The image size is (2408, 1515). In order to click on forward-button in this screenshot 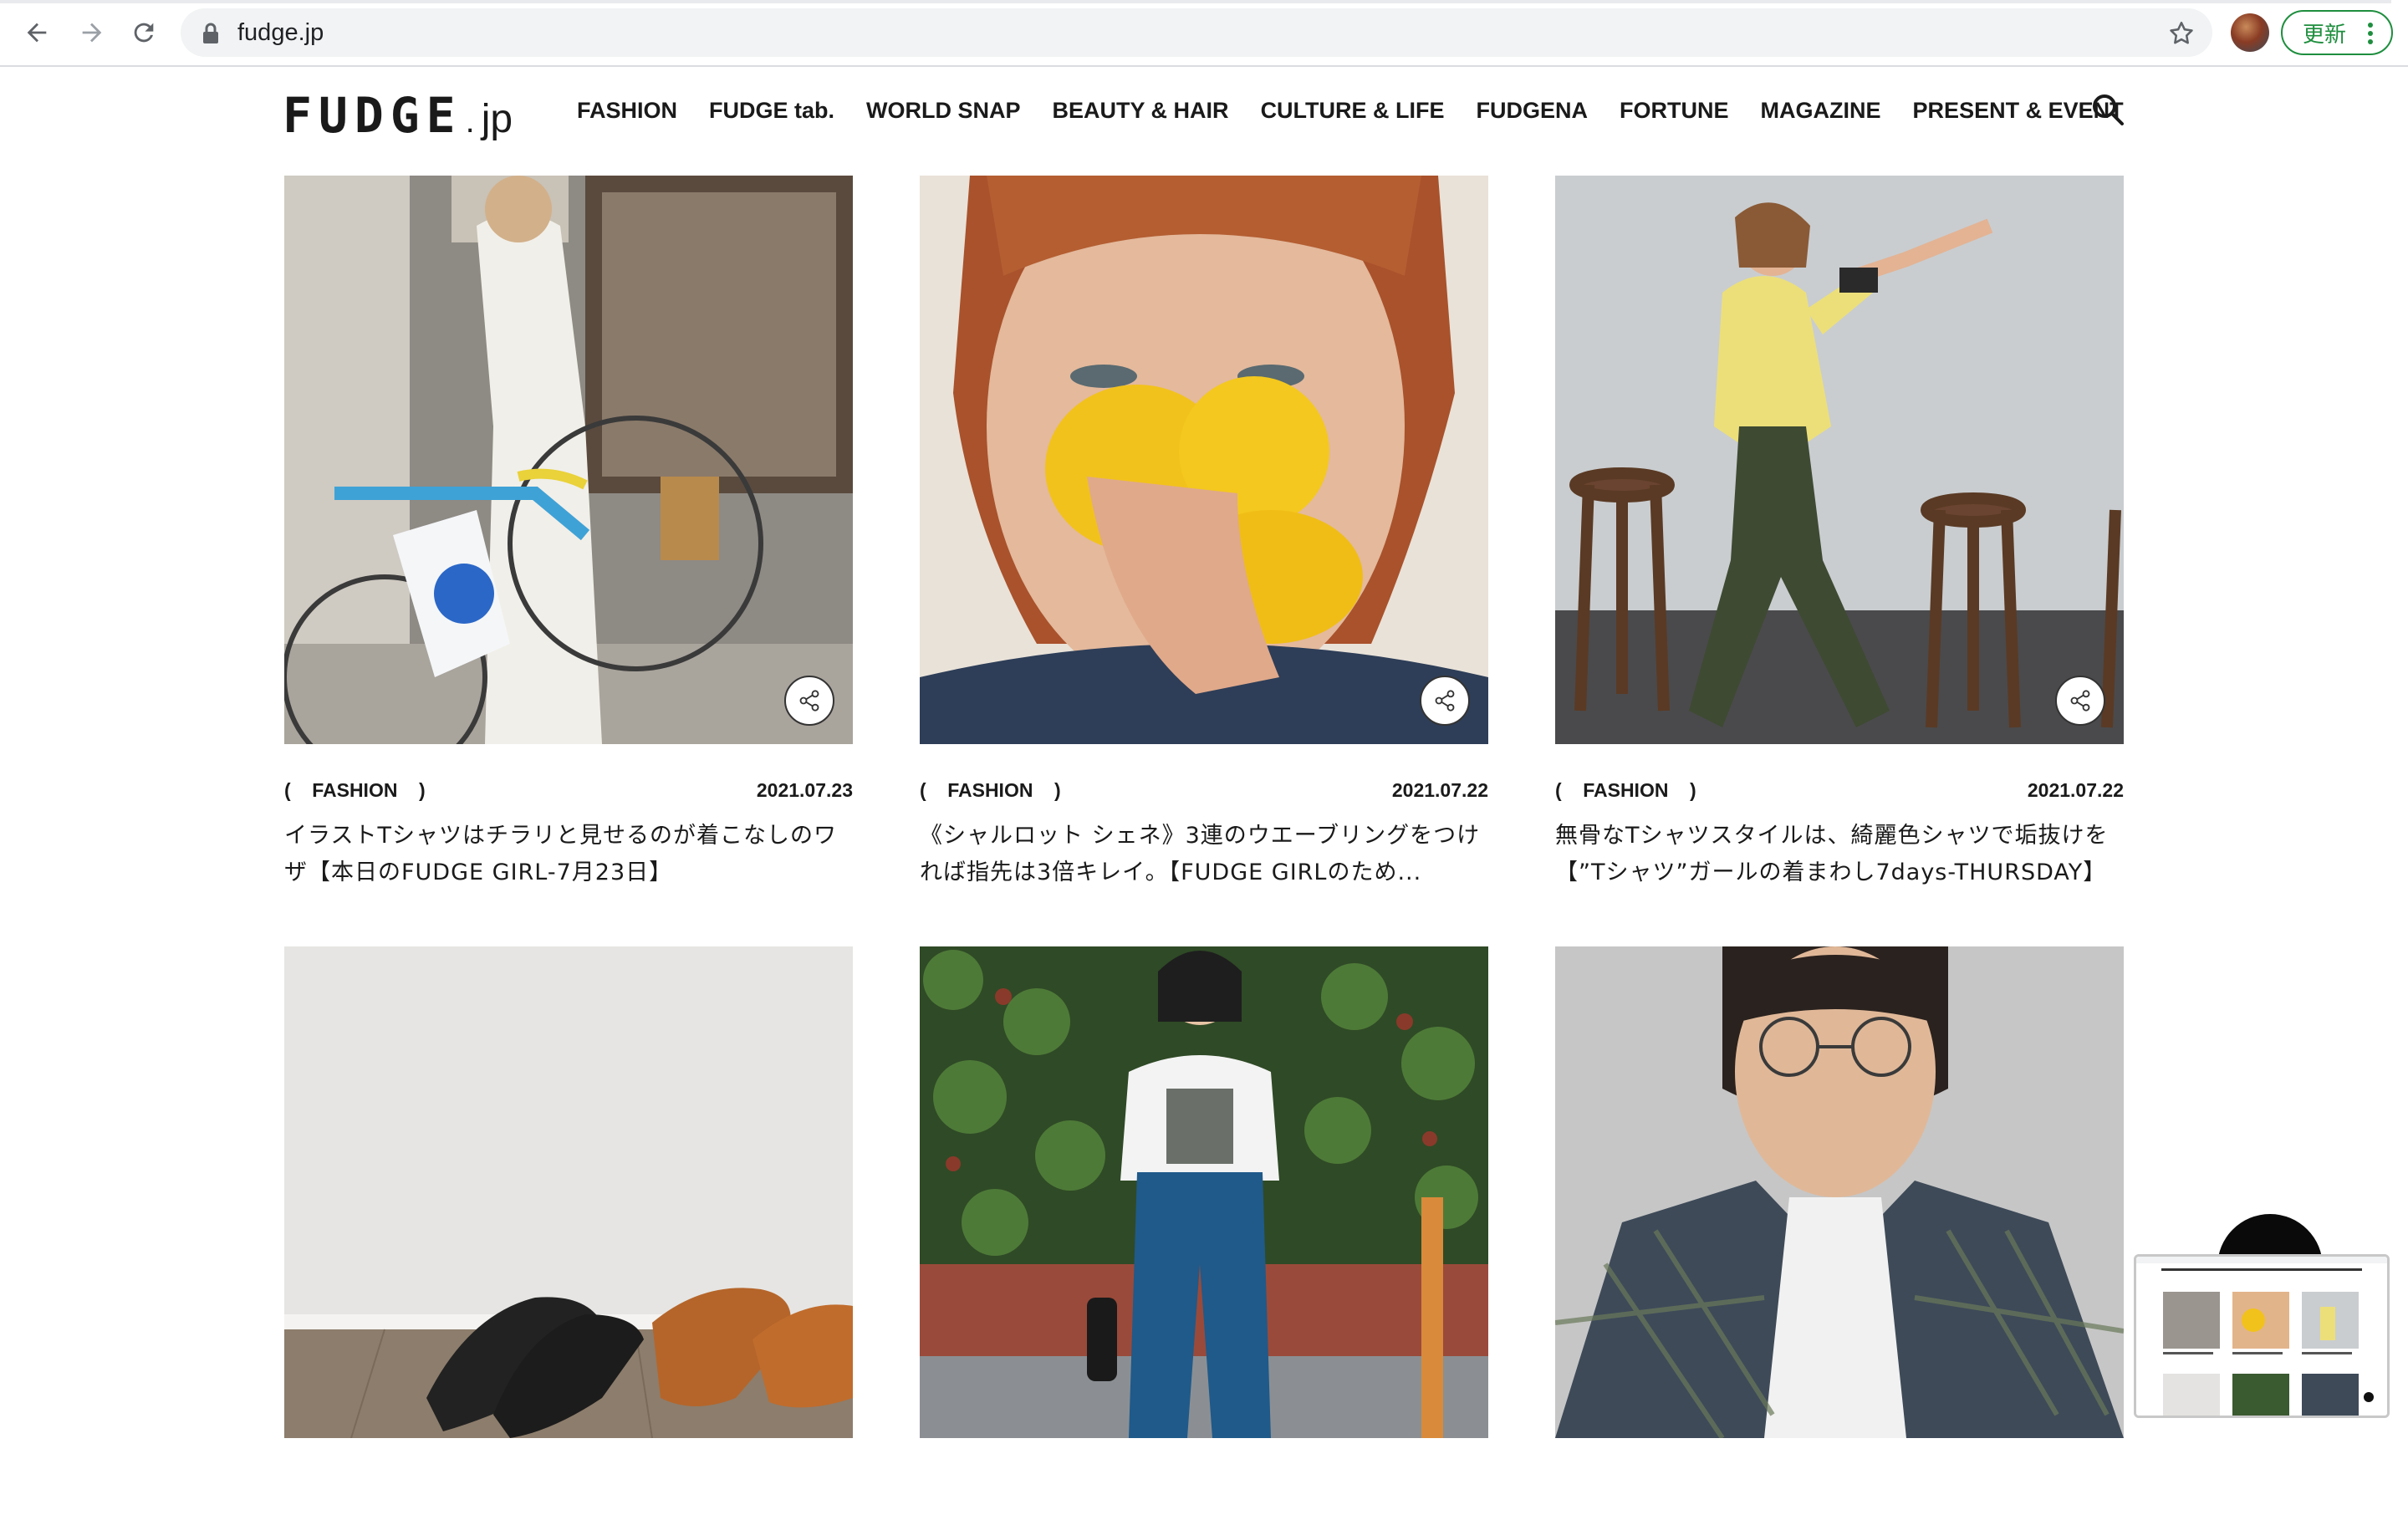, I will do `click(92, 32)`.